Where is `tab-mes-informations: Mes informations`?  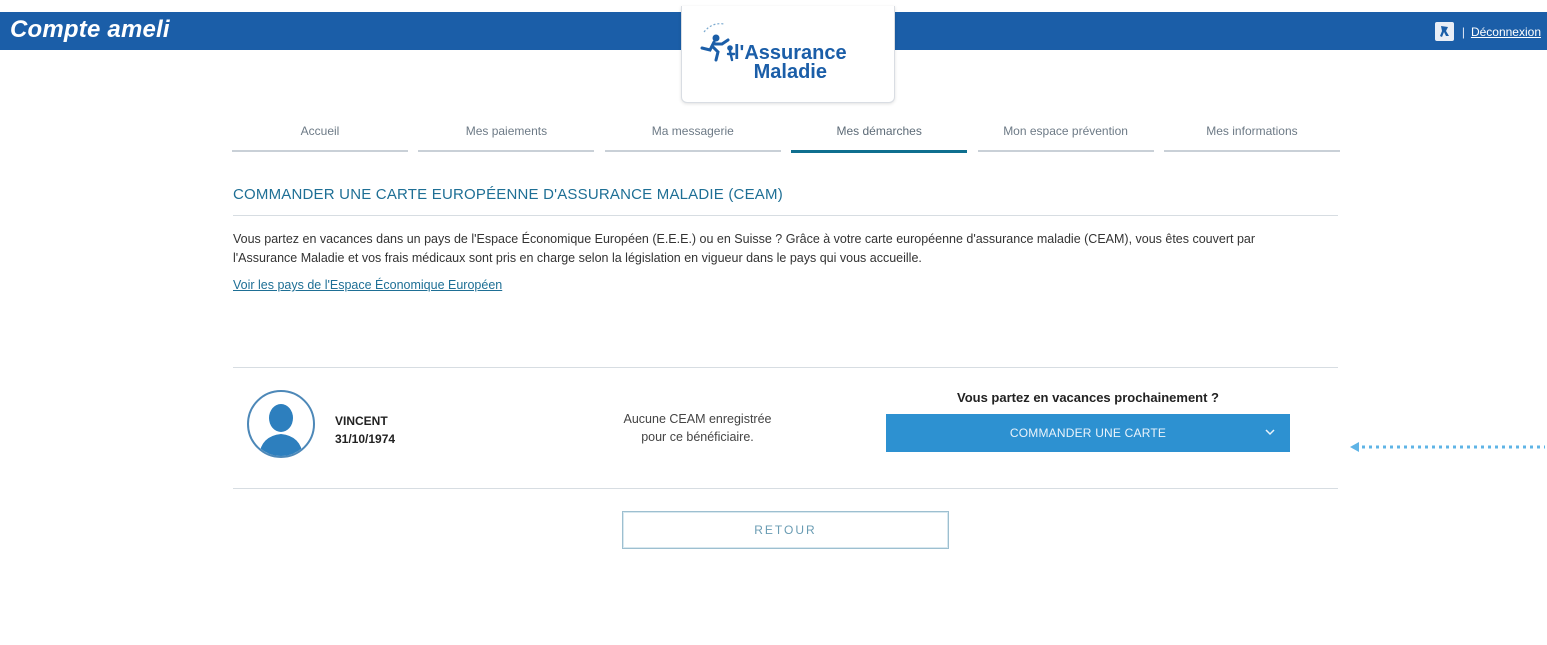 tab-mes-informations: Mes informations is located at coordinates (1251, 137).